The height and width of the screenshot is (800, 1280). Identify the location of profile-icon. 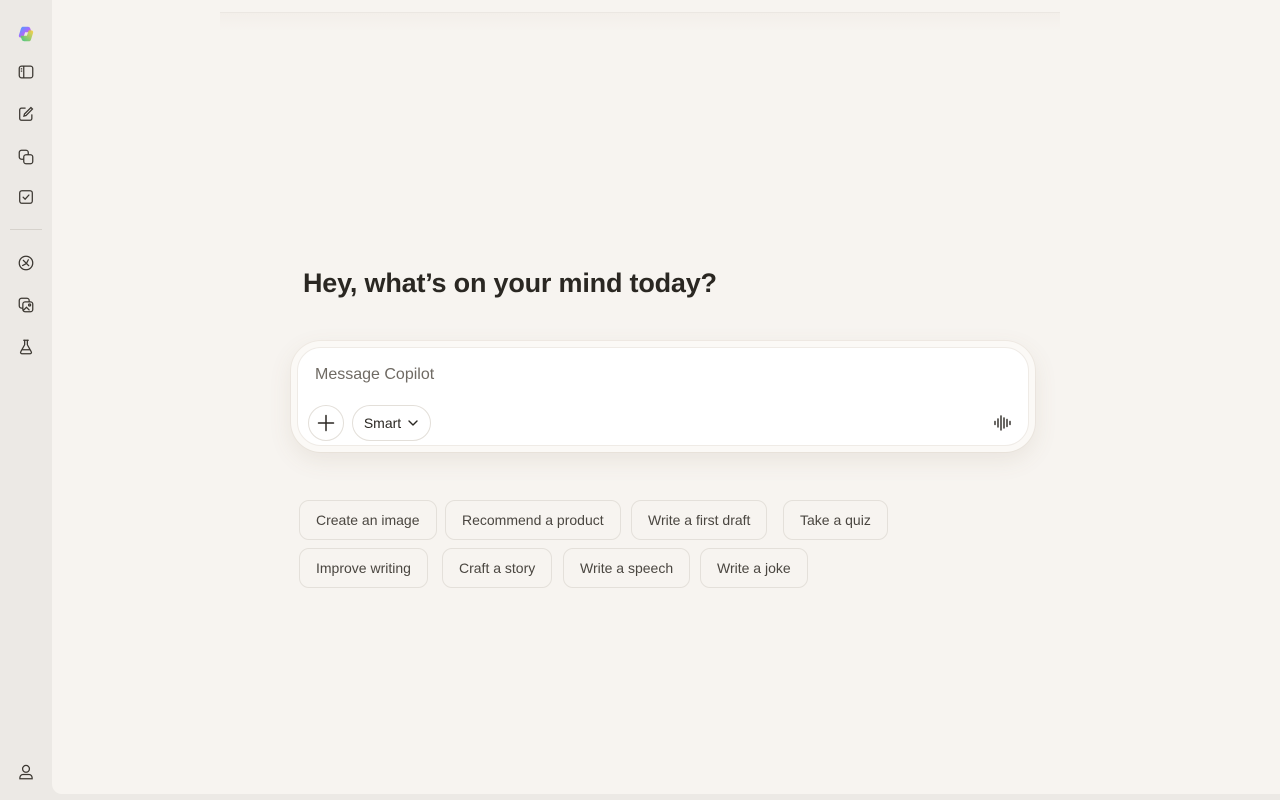
(26, 772).